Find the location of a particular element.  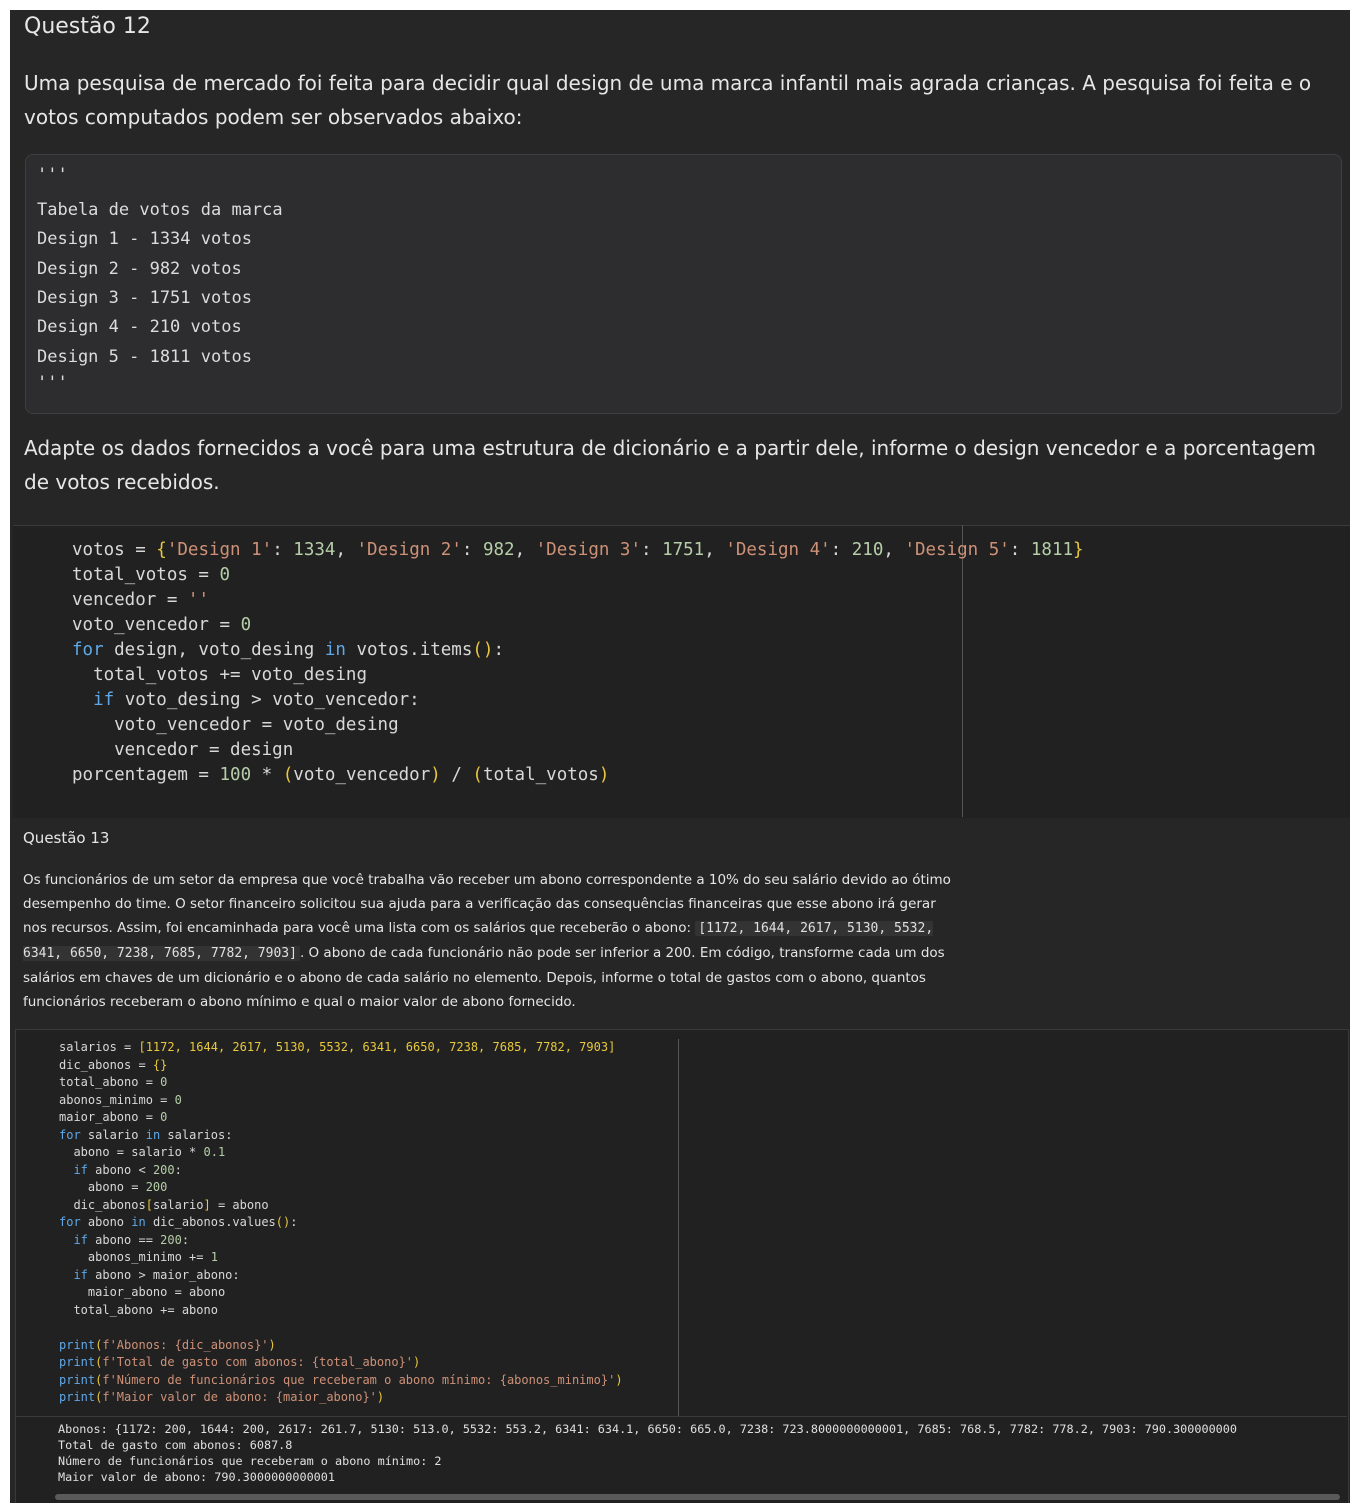

code-line: if abono > maior_abono: is located at coordinates (149, 1274).